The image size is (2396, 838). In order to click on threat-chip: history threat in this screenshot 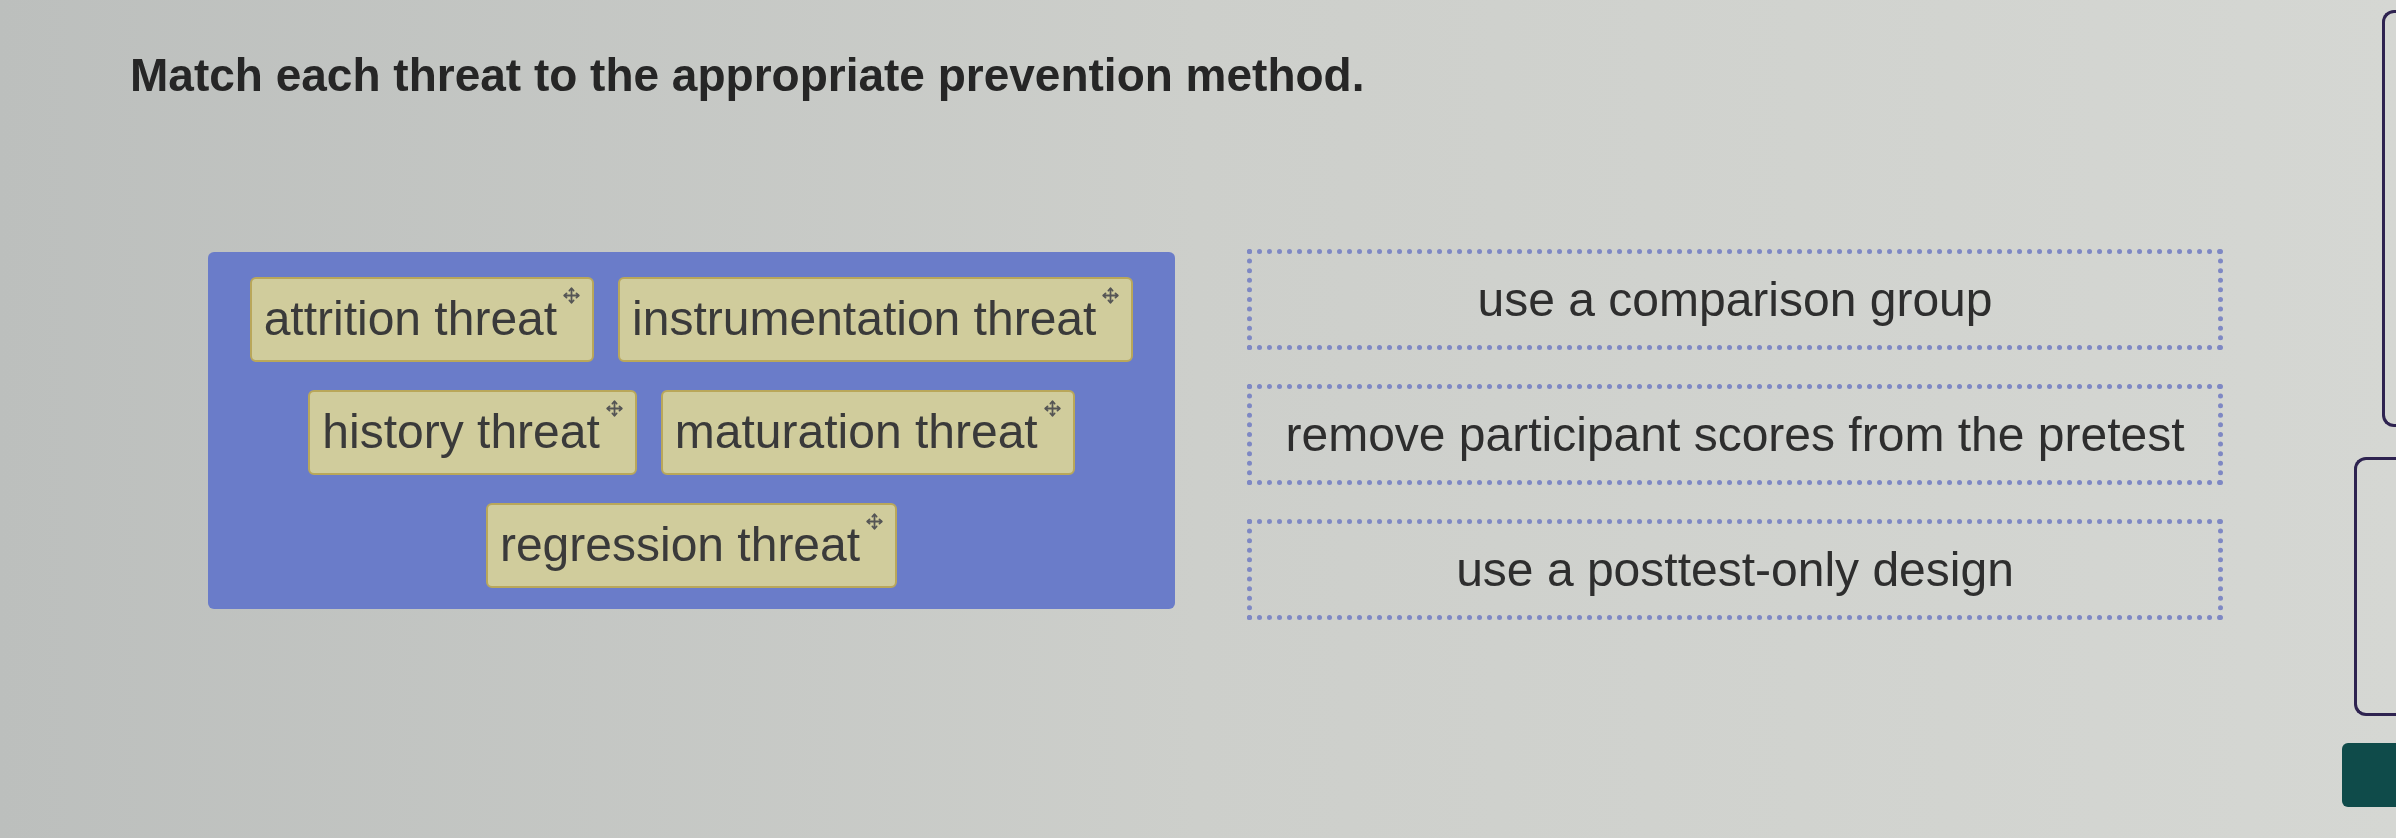, I will do `click(472, 432)`.